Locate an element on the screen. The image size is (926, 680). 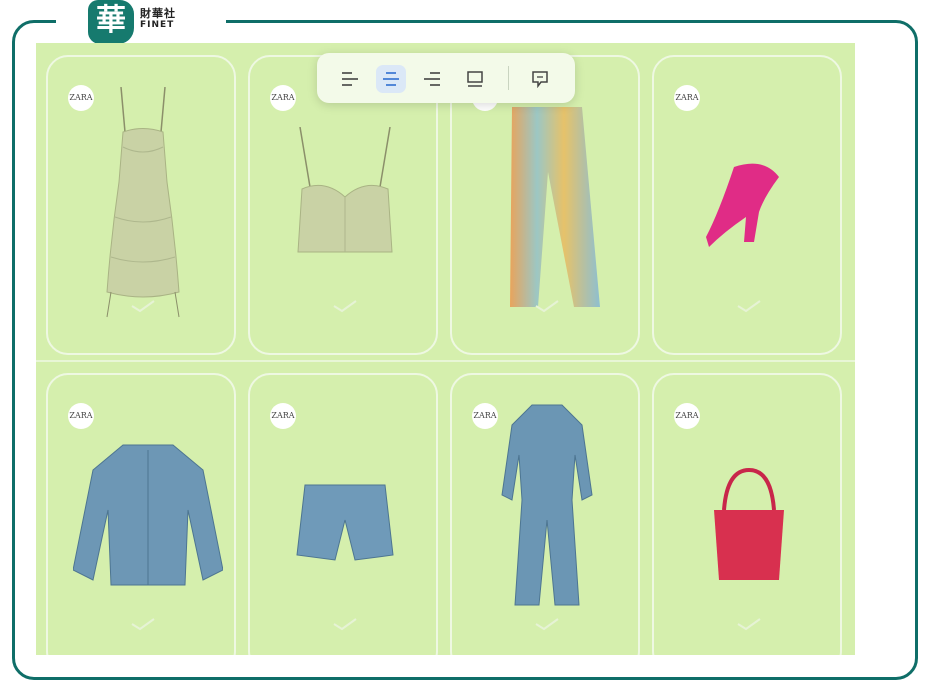
brand-name: 財華社 FINET is located at coordinates (158, 19).